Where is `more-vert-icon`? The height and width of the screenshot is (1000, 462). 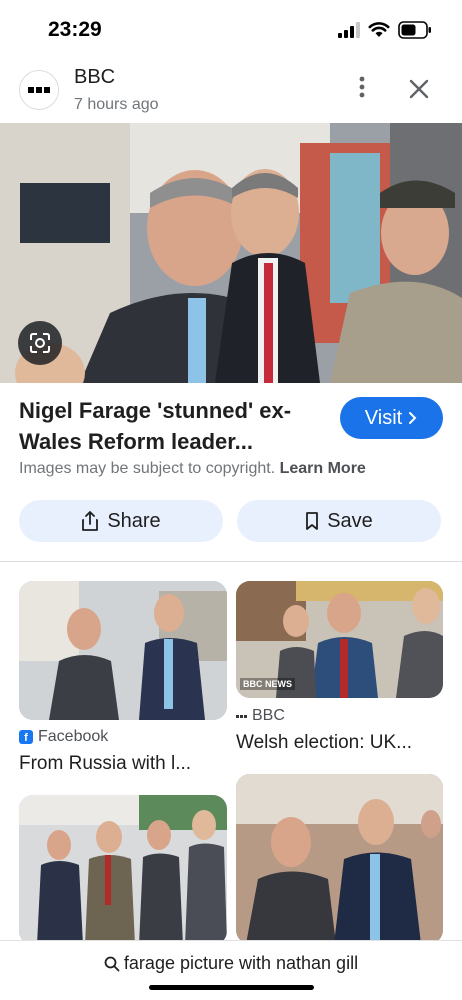
more-vert-icon is located at coordinates (362, 87).